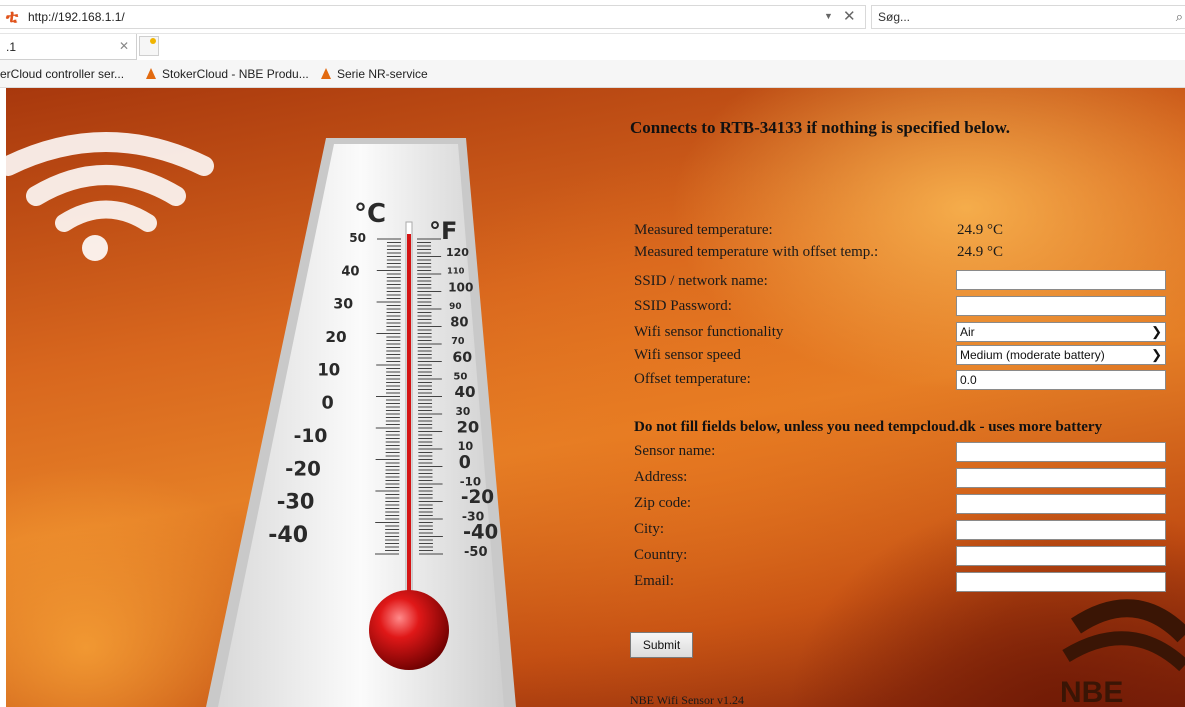  I want to click on measured-offset-temperature-value: 24.9 °C, so click(980, 252).